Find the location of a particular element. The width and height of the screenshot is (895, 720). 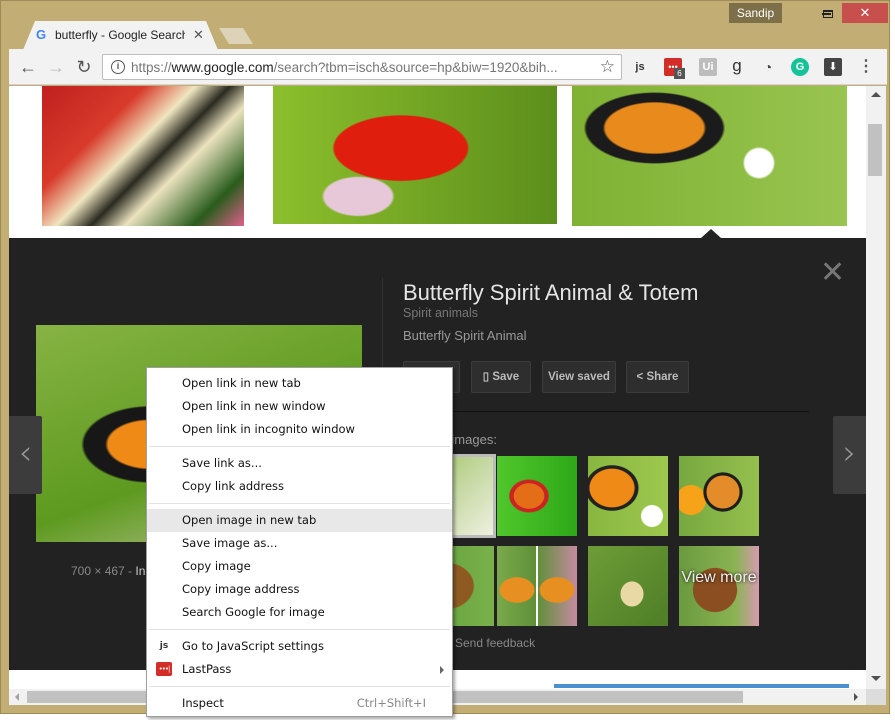

shortcut-label: Ctrl+Shift+I is located at coordinates (391, 703).